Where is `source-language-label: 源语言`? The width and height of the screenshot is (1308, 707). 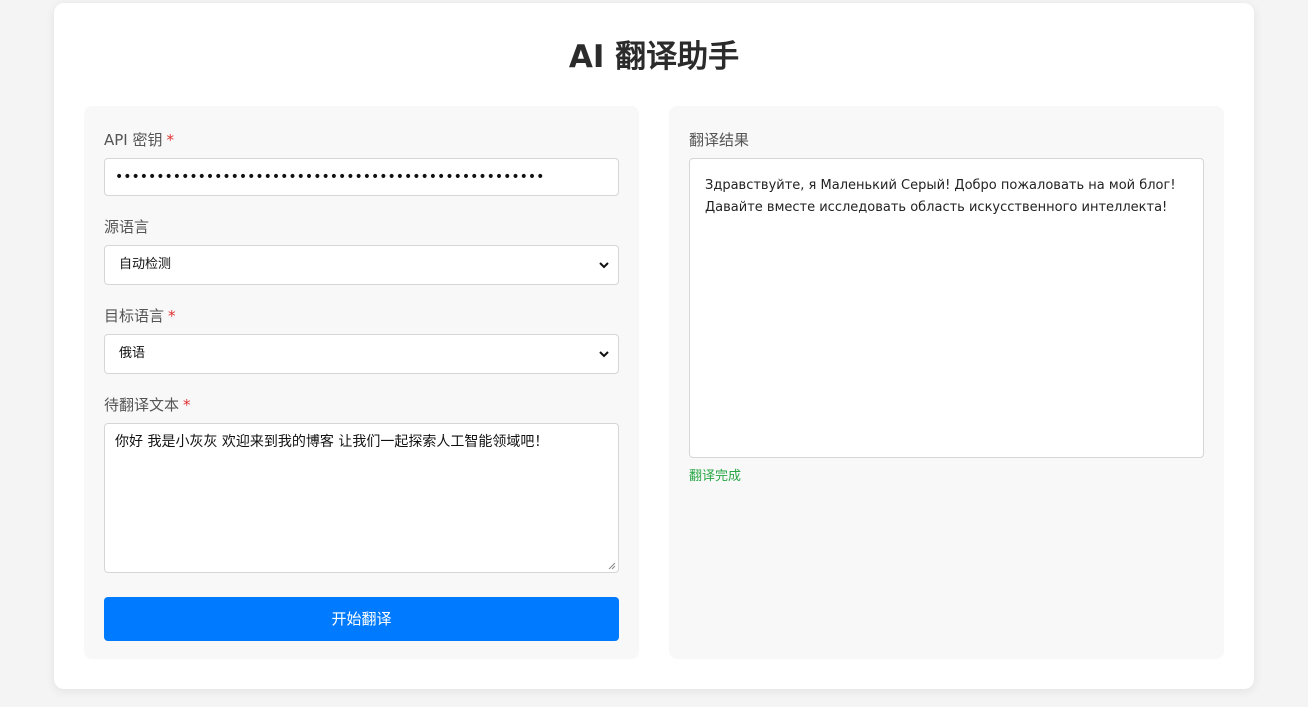
source-language-label: 源语言 is located at coordinates (127, 227).